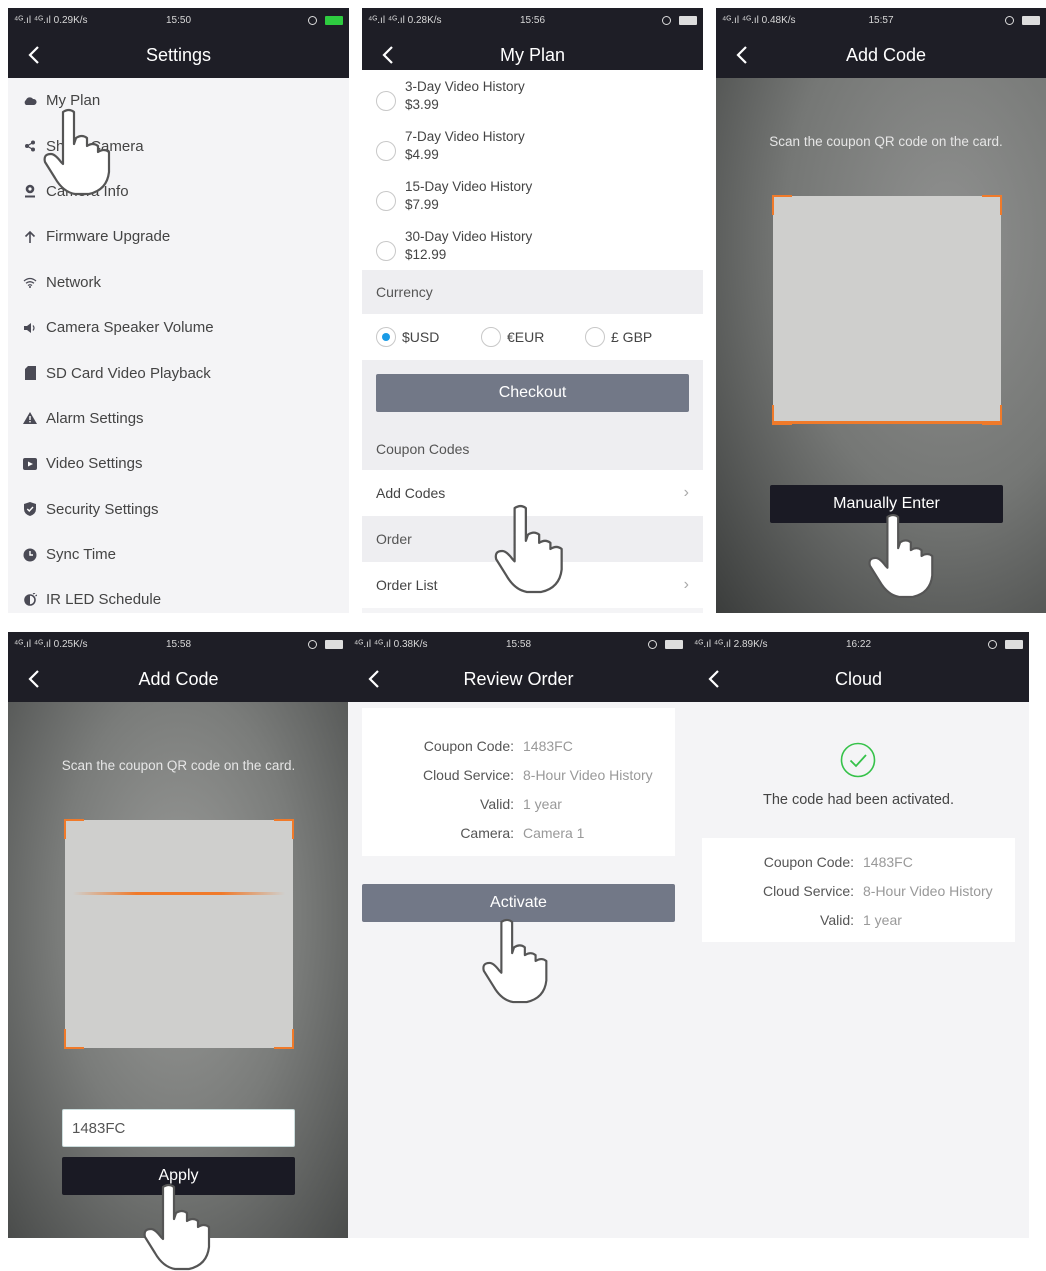  Describe the element at coordinates (30, 555) in the screenshot. I see `clock-icon` at that location.